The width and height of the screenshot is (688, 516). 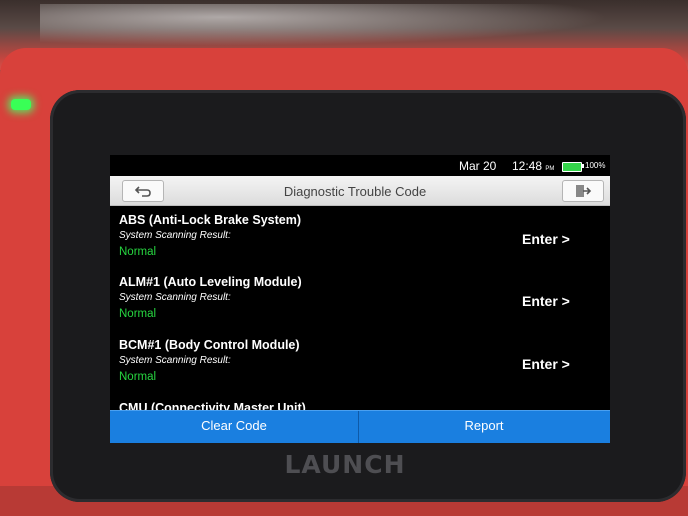 What do you see at coordinates (209, 345) in the screenshot?
I see `system-name: BCM#1 (Body Control Module)` at bounding box center [209, 345].